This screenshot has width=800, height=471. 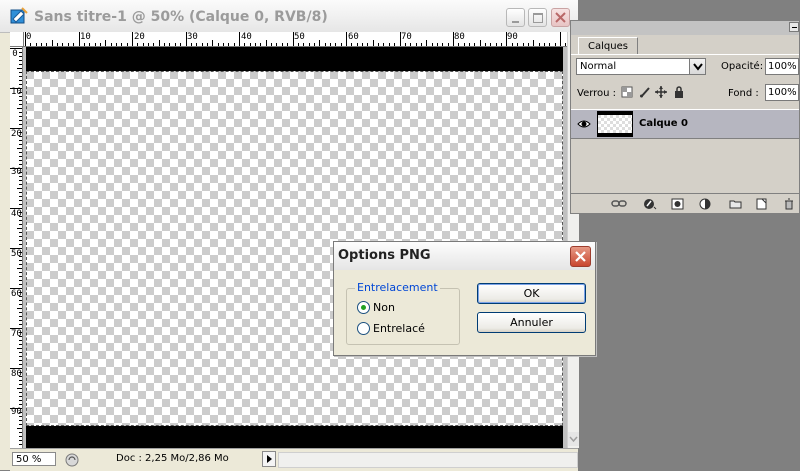 I want to click on ruler-v-label: 0, so click(x=15, y=54).